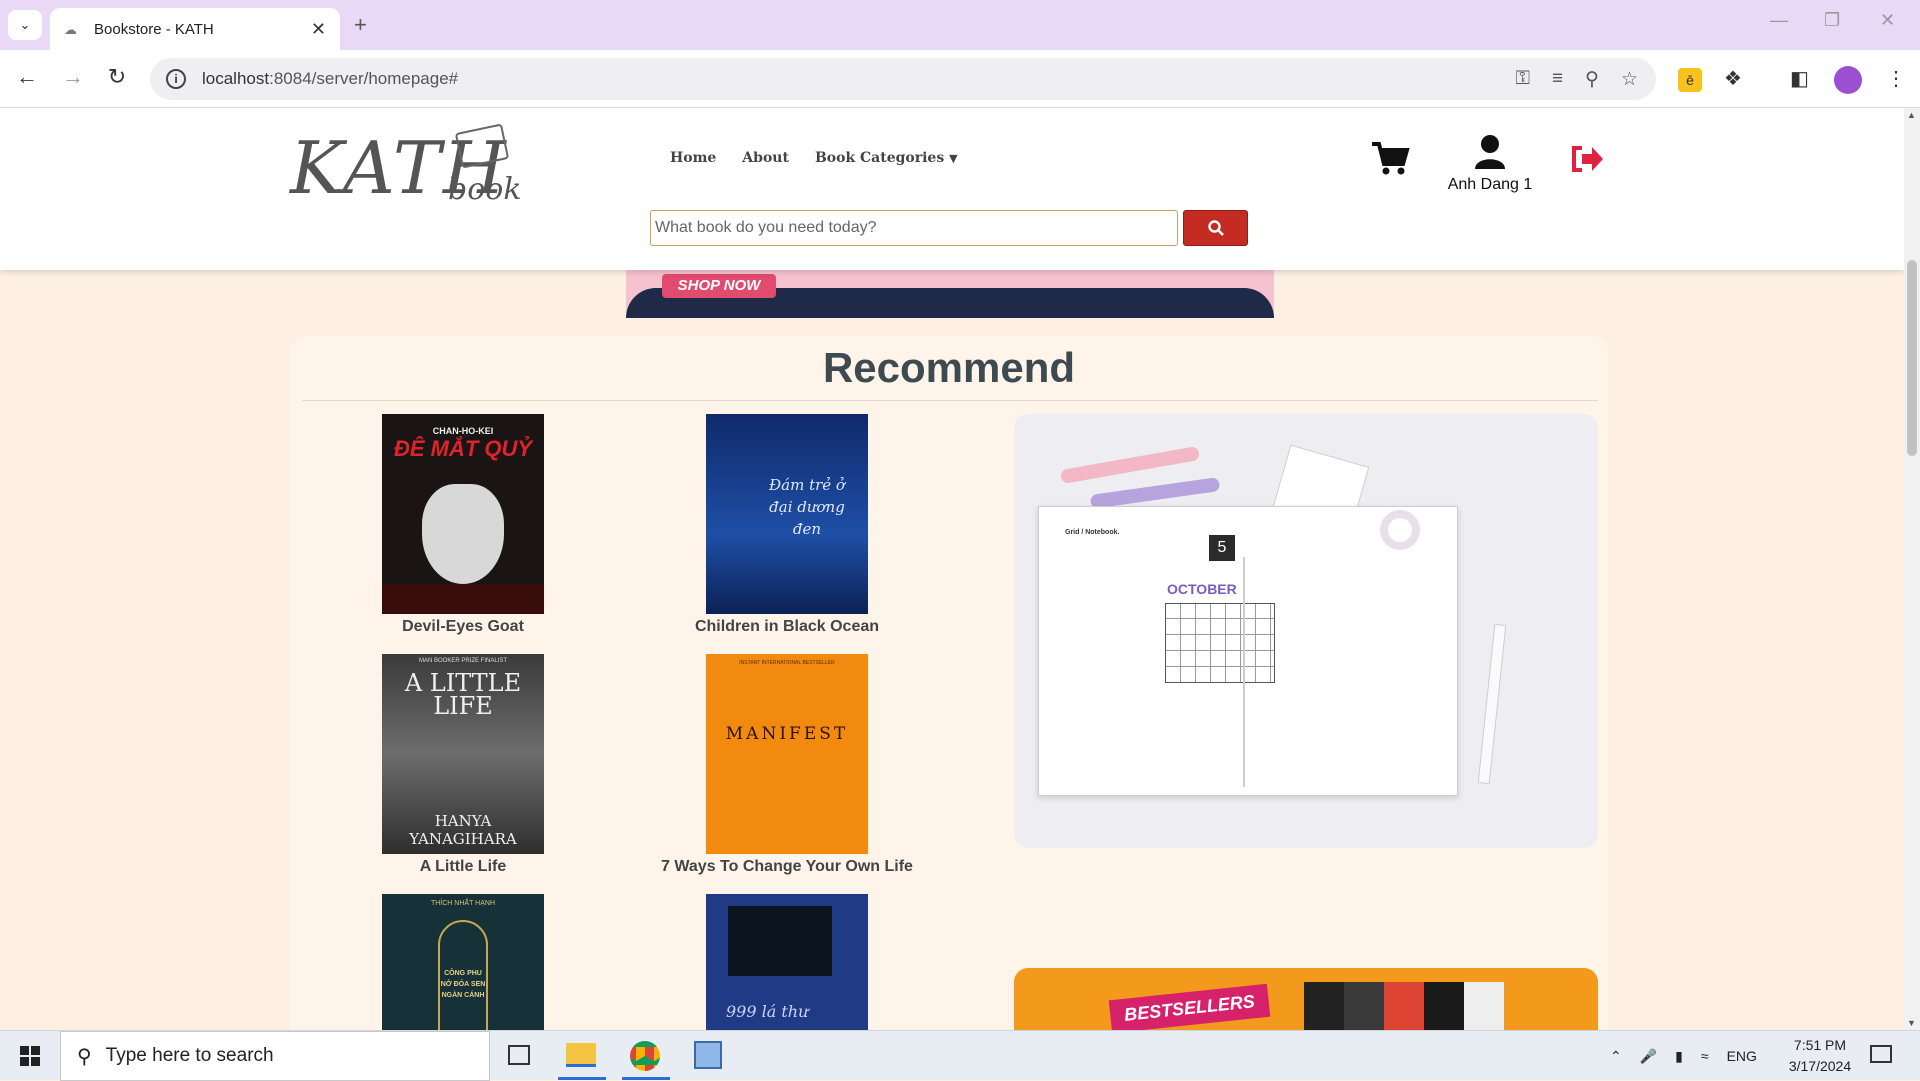 The height and width of the screenshot is (1081, 1920). Describe the element at coordinates (693, 158) in the screenshot. I see `nav-home: Home` at that location.